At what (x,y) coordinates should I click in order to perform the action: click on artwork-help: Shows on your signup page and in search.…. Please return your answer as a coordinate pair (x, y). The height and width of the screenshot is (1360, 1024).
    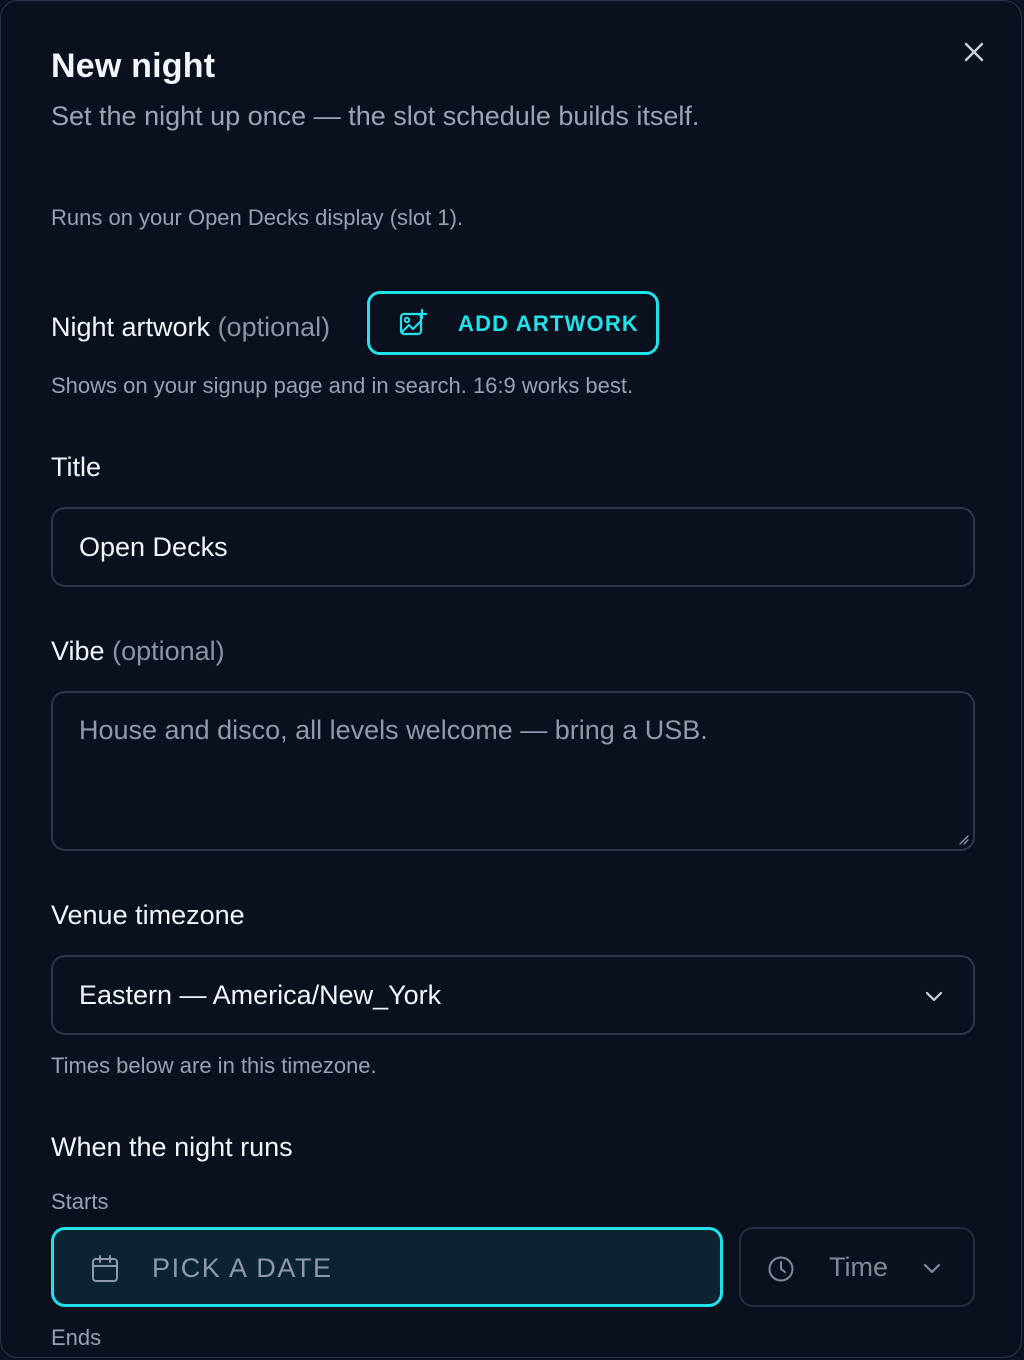
    Looking at the image, I should click on (342, 385).